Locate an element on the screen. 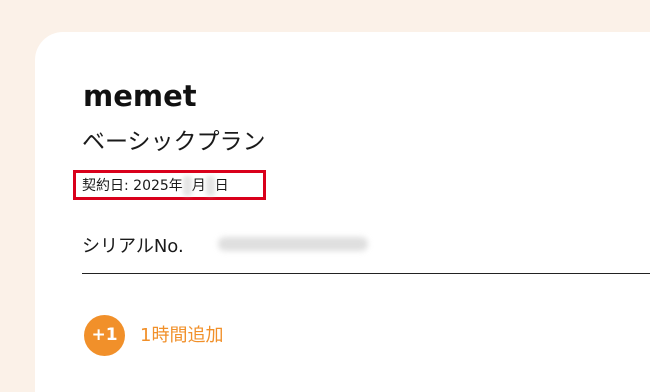 The width and height of the screenshot is (650, 392). add-one-hour-button: +1 1時間追加 is located at coordinates (153, 335).